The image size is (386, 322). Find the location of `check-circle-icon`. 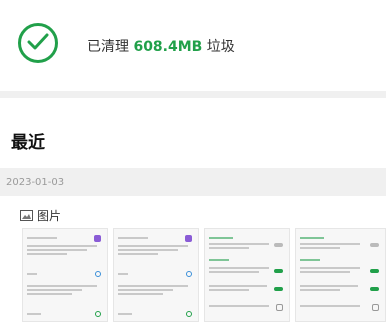

check-circle-icon is located at coordinates (38, 43).